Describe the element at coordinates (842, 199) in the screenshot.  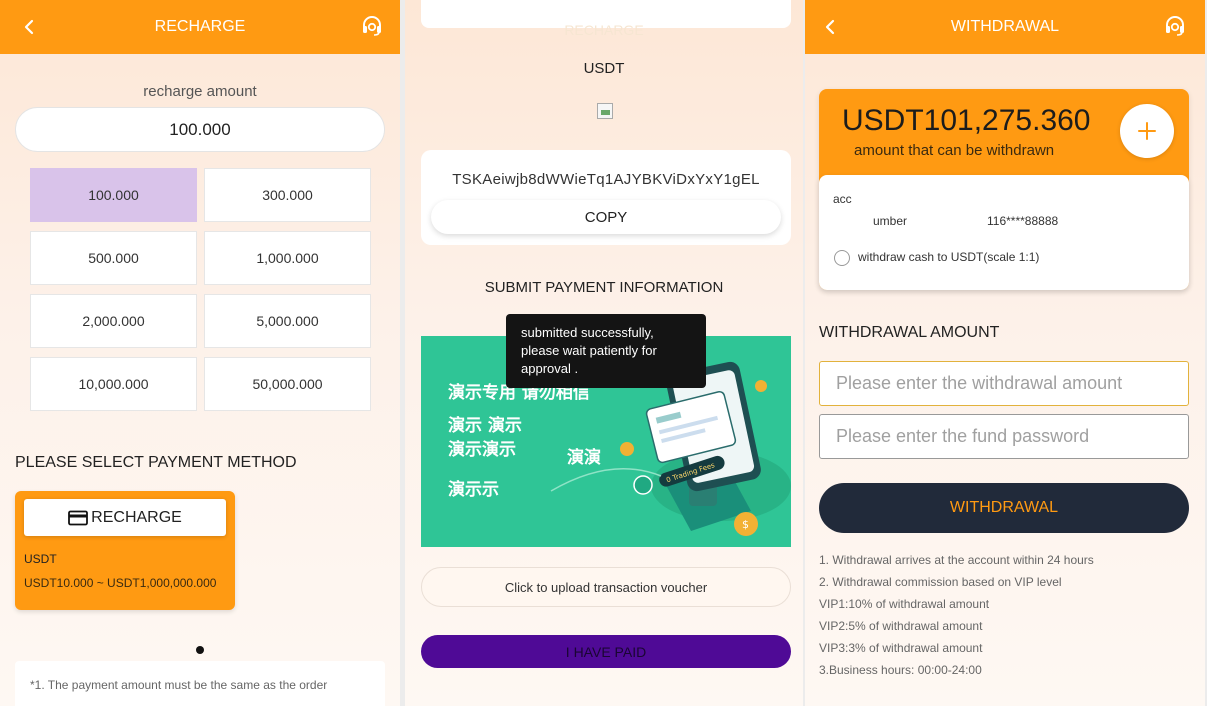
I see `account-label: acc` at that location.